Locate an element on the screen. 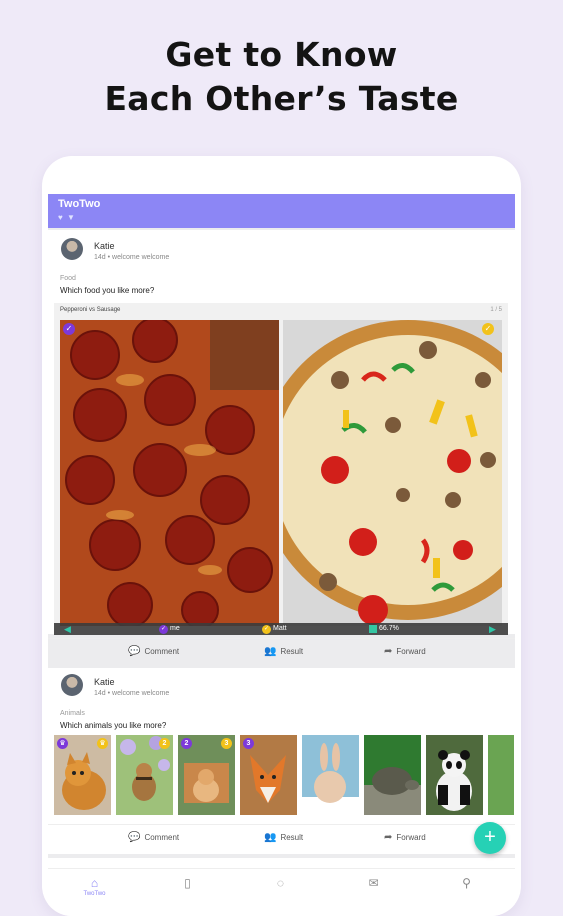  option-panda is located at coordinates (454, 775).